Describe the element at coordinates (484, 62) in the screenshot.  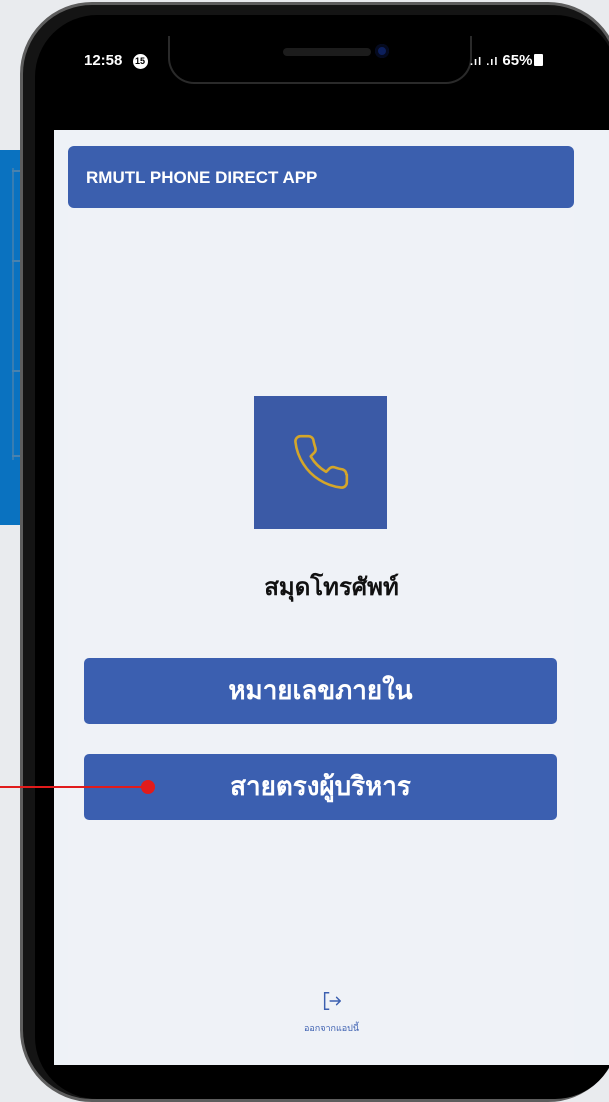
I see `signal-icon: .ıl .ıl` at that location.